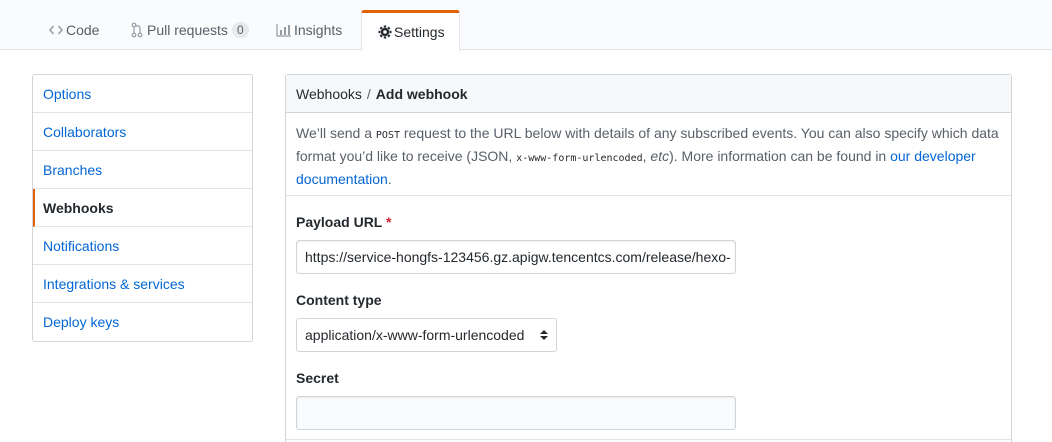 Image resolution: width=1052 pixels, height=442 pixels. What do you see at coordinates (284, 30) in the screenshot?
I see `graph-icon` at bounding box center [284, 30].